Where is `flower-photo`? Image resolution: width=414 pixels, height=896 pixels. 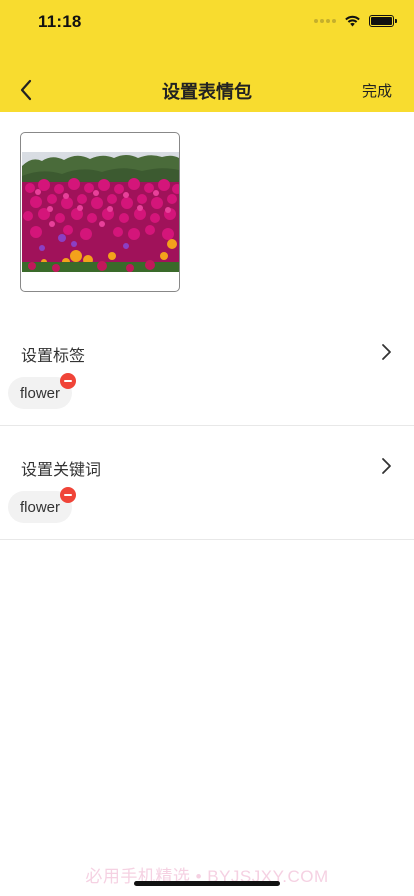 flower-photo is located at coordinates (100, 212).